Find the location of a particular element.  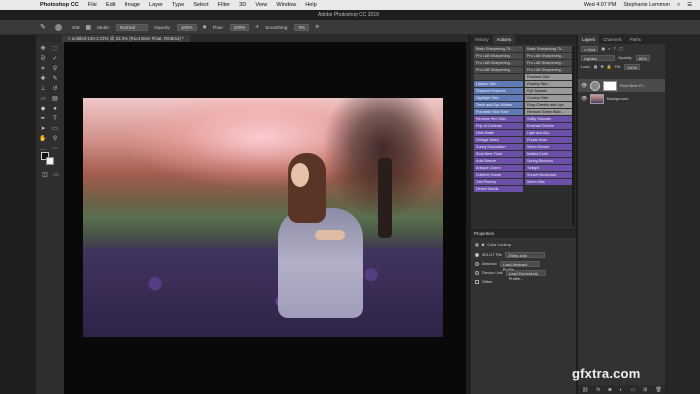

airbrush-icon: ✈ is located at coordinates (257, 27).